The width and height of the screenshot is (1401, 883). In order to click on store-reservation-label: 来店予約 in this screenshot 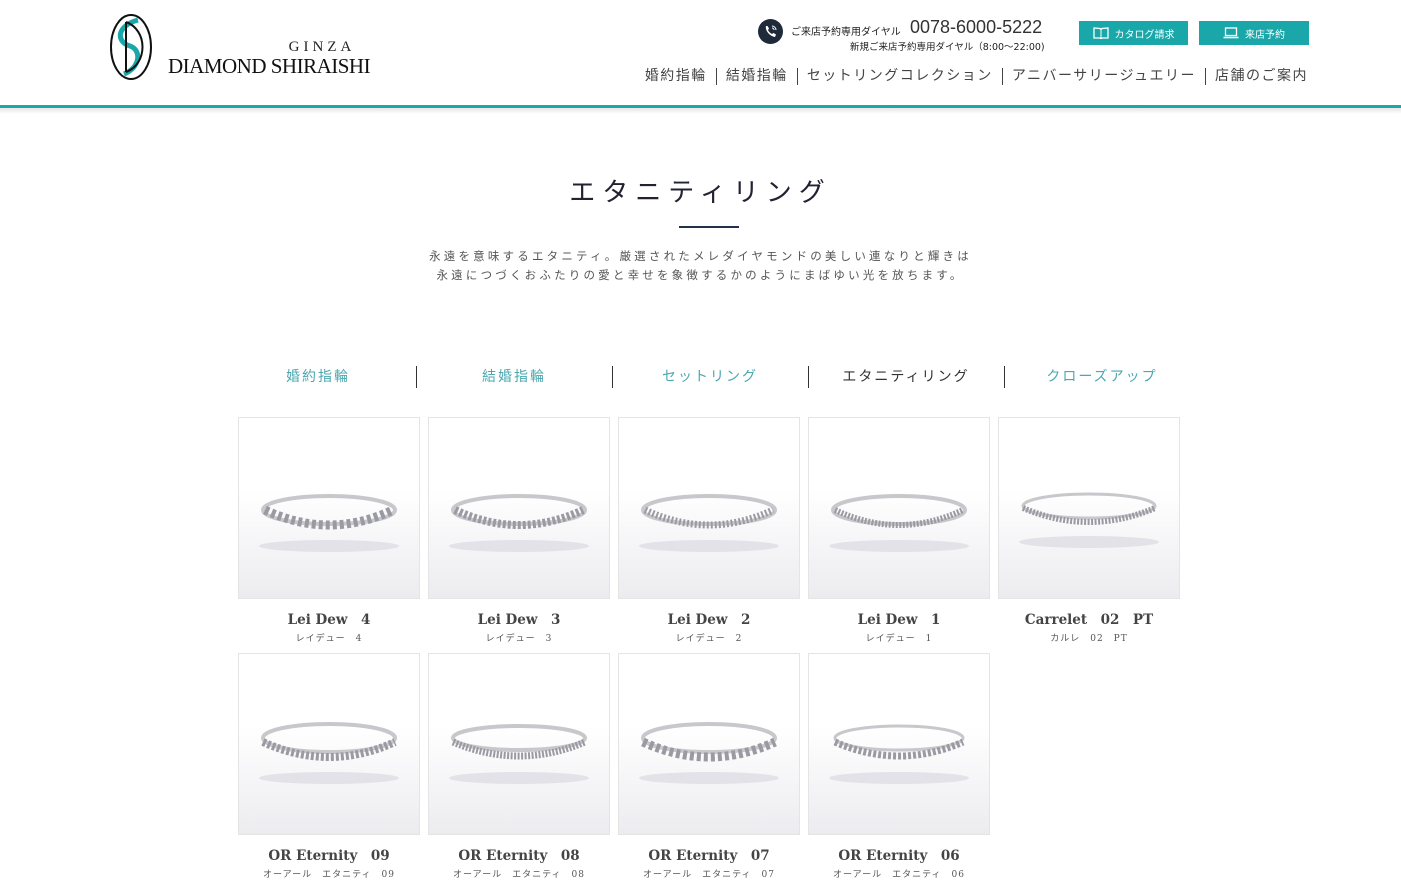, I will do `click(1265, 35)`.